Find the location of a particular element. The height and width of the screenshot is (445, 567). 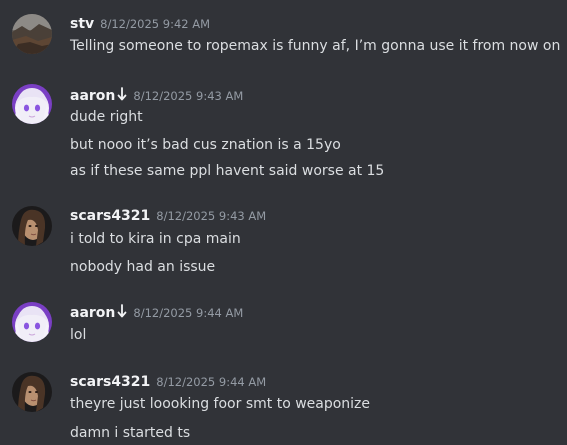

username: stv is located at coordinates (82, 24).